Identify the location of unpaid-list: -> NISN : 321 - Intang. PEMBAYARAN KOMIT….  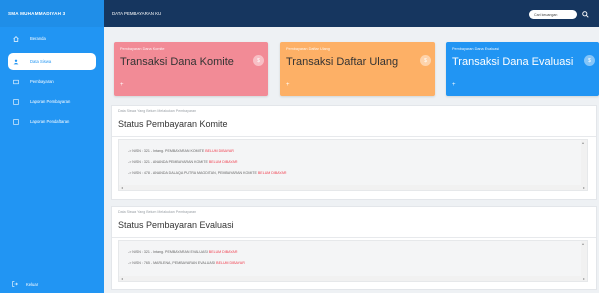
(353, 165).